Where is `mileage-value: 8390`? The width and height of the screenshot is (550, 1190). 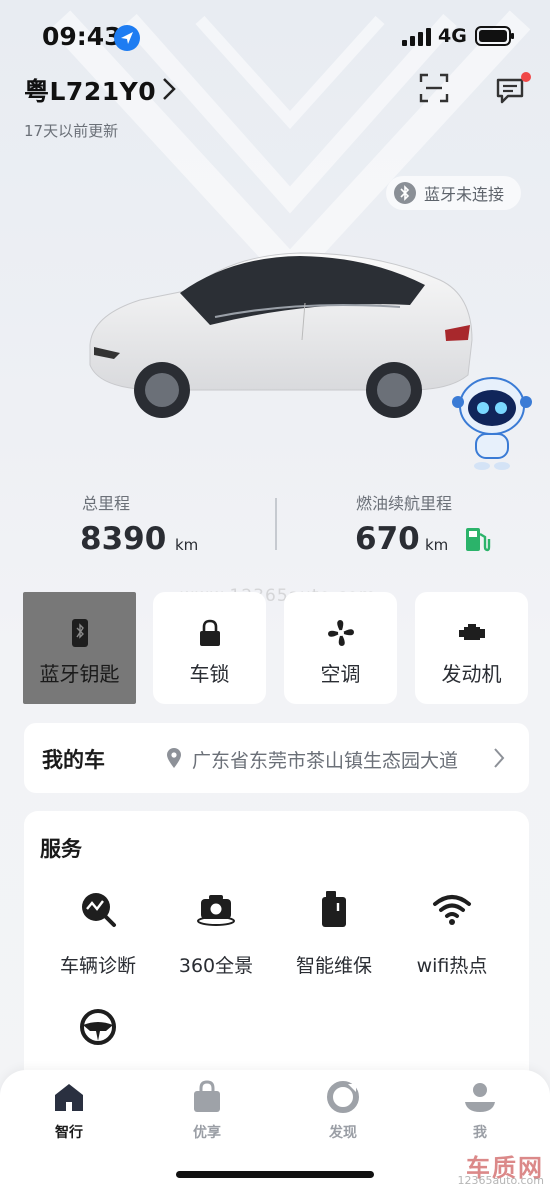 mileage-value: 8390 is located at coordinates (123, 539).